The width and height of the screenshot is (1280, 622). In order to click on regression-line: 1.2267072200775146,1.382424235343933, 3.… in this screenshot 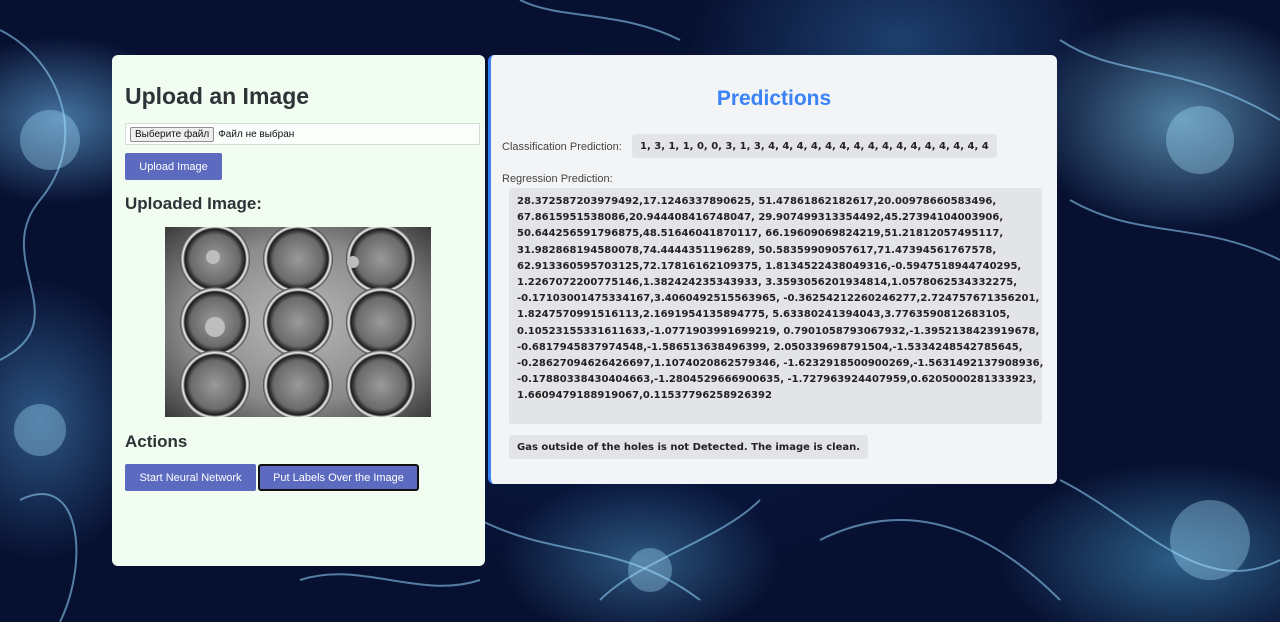, I will do `click(767, 283)`.